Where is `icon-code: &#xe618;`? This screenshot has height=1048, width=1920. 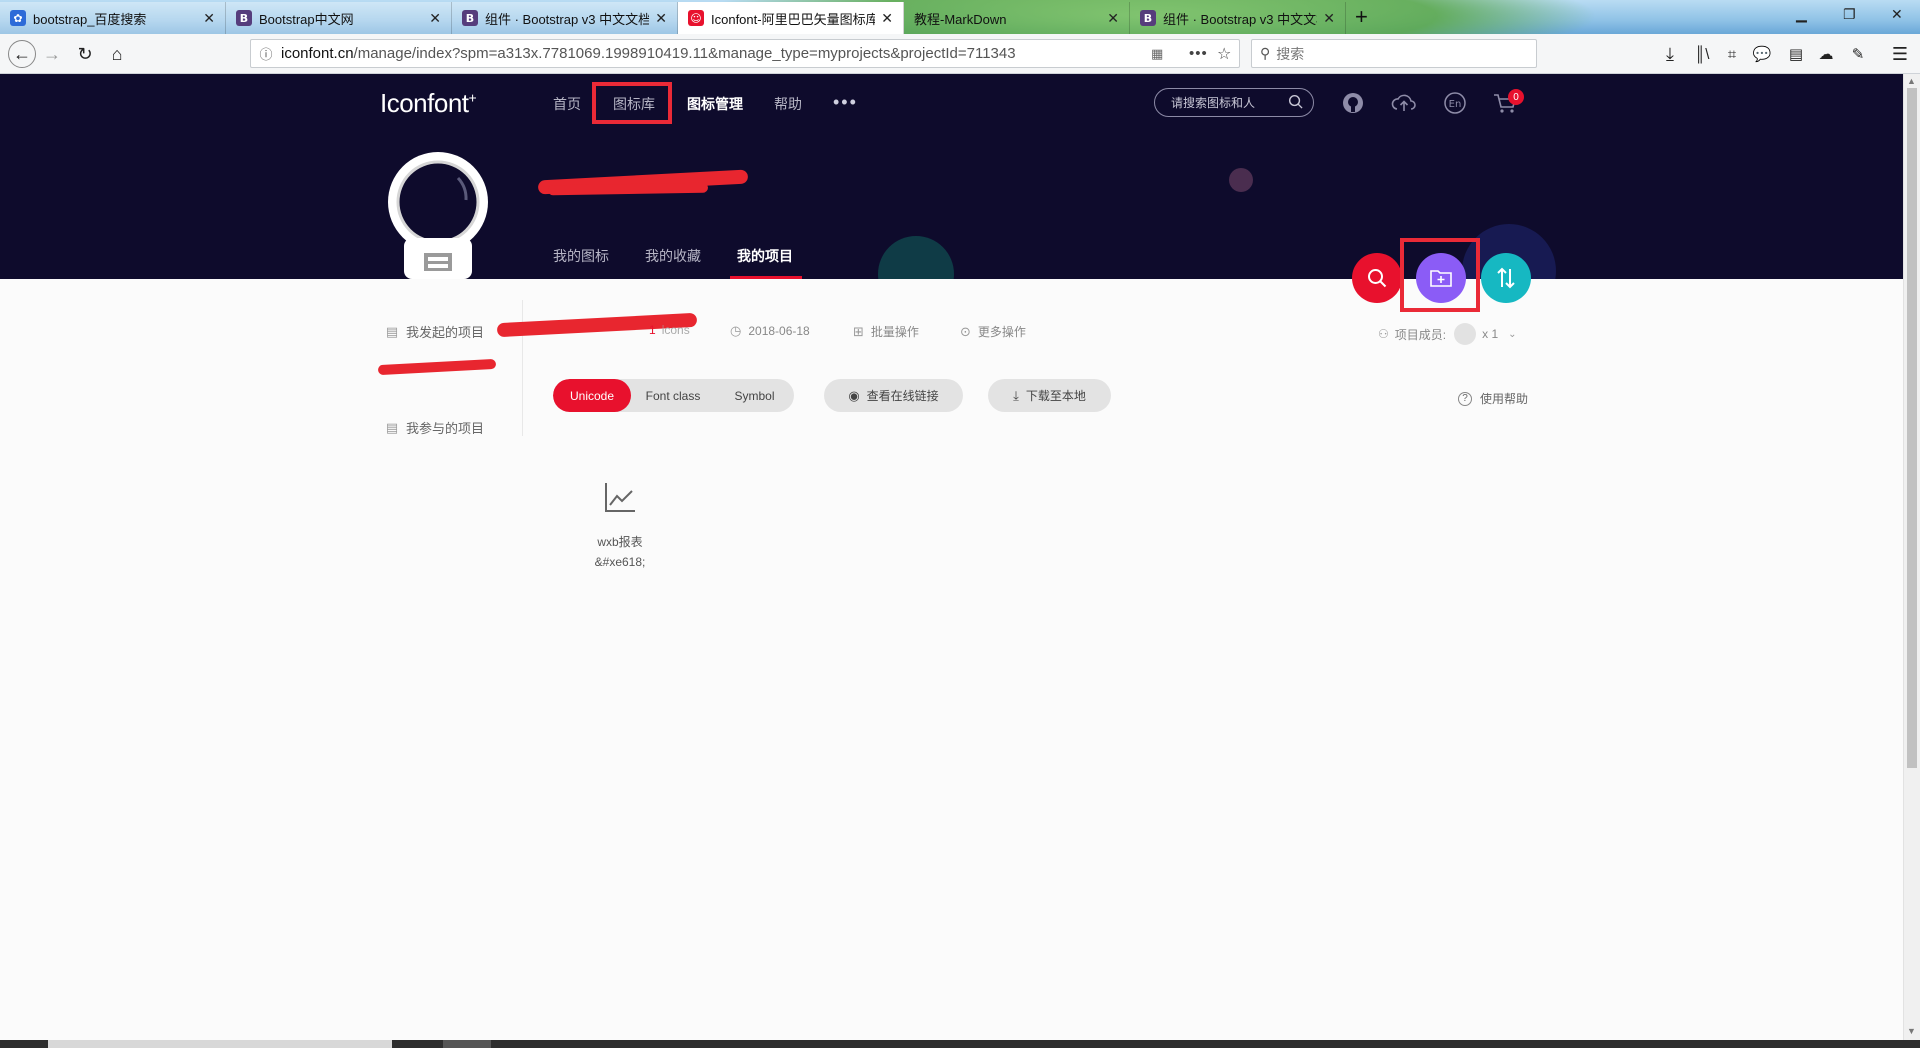 icon-code: &#xe618; is located at coordinates (620, 562).